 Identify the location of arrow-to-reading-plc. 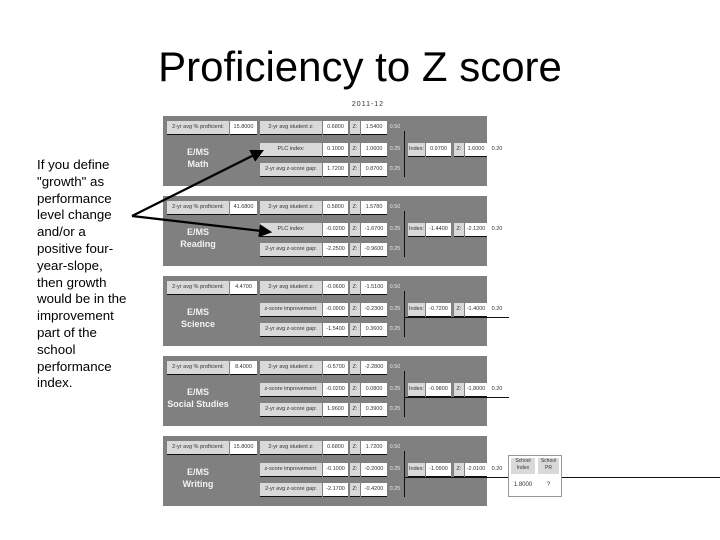
(202, 226).